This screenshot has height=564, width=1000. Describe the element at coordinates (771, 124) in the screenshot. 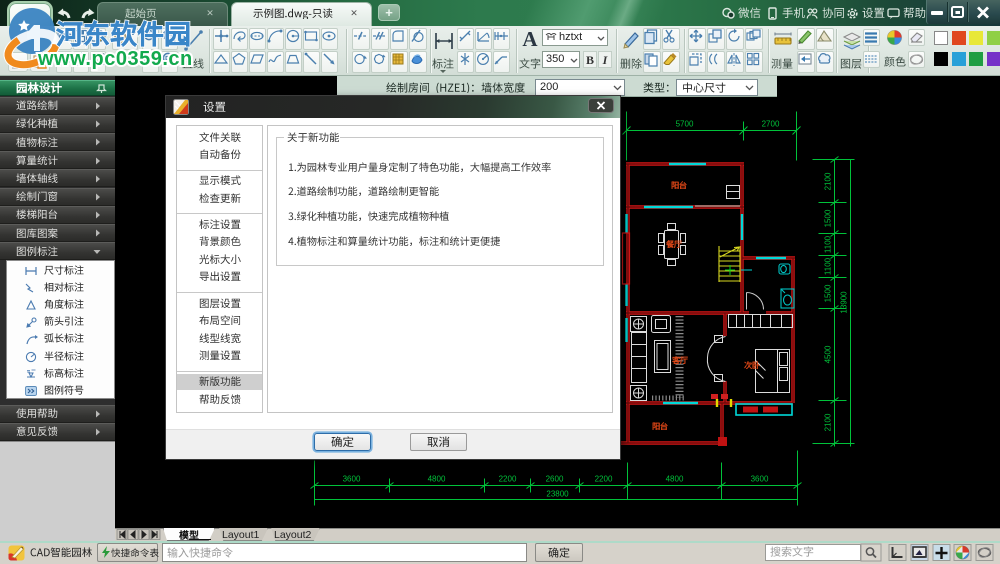

I see `svg-text: 2700` at that location.